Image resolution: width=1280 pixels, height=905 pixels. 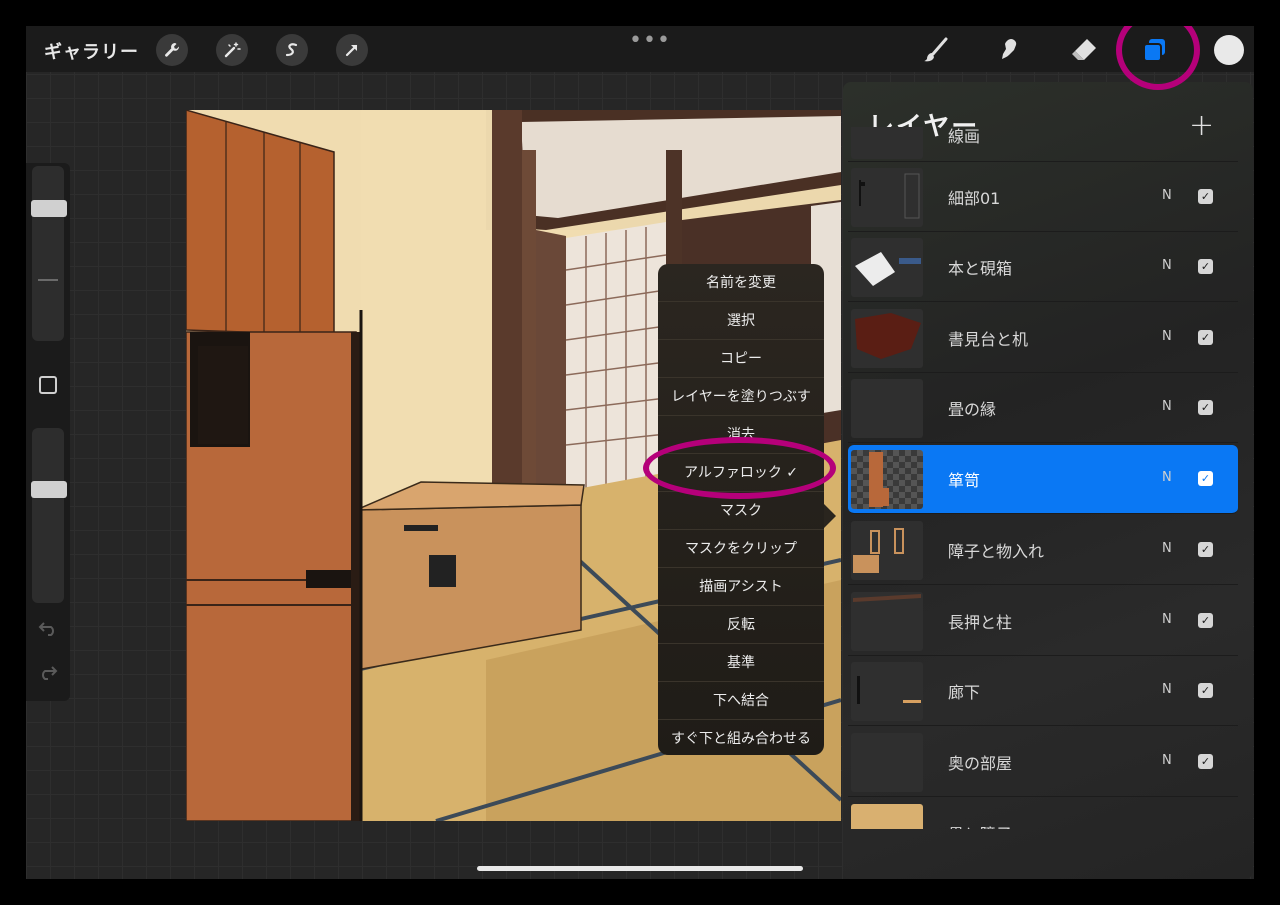 I want to click on layer-name: 書見台と机, so click(x=988, y=339).